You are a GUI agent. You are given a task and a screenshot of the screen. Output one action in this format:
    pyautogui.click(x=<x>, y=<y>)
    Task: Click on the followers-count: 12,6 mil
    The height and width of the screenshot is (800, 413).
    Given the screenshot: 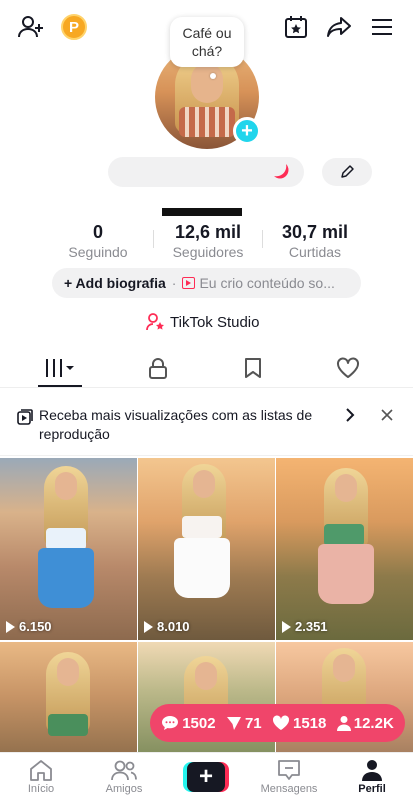 What is the action you would take?
    pyautogui.click(x=208, y=232)
    